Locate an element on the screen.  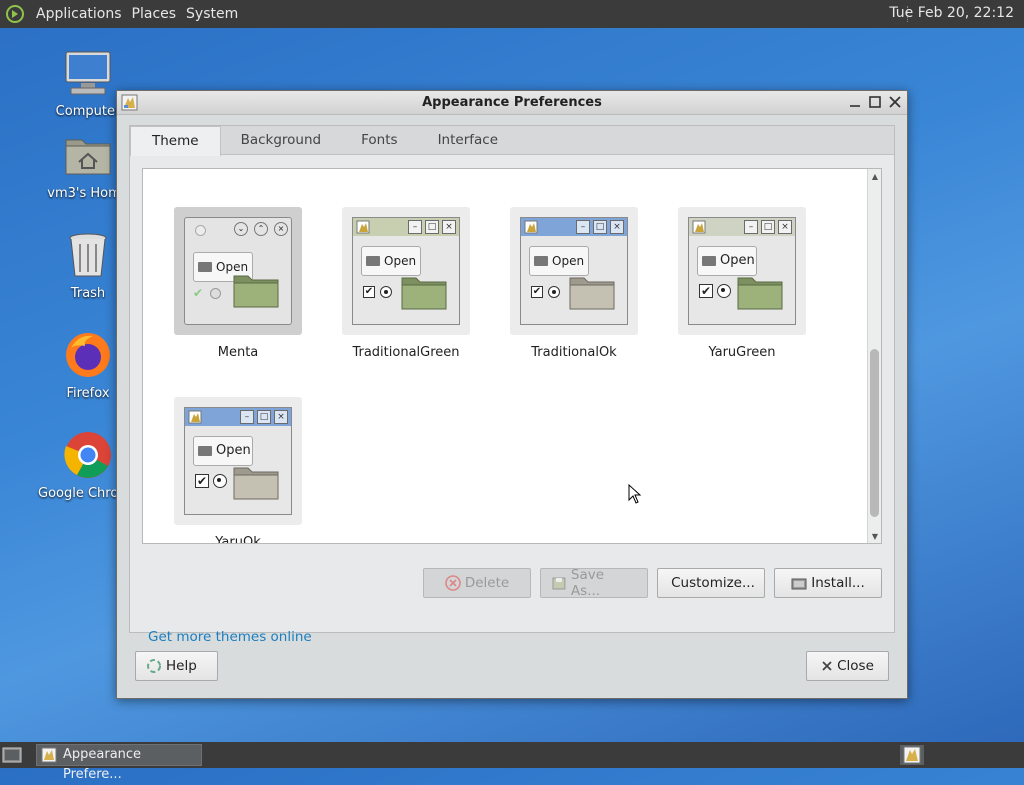
close-window-button is located at coordinates (895, 102).